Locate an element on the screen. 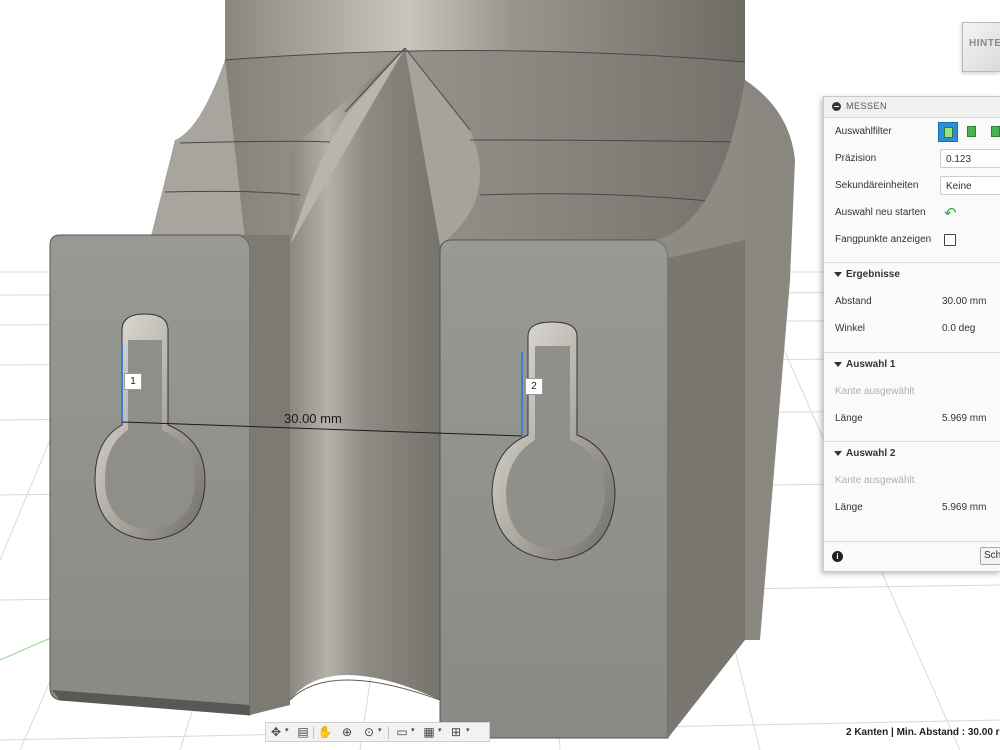 The width and height of the screenshot is (1000, 750). edge-marker-2: 2 is located at coordinates (534, 386).